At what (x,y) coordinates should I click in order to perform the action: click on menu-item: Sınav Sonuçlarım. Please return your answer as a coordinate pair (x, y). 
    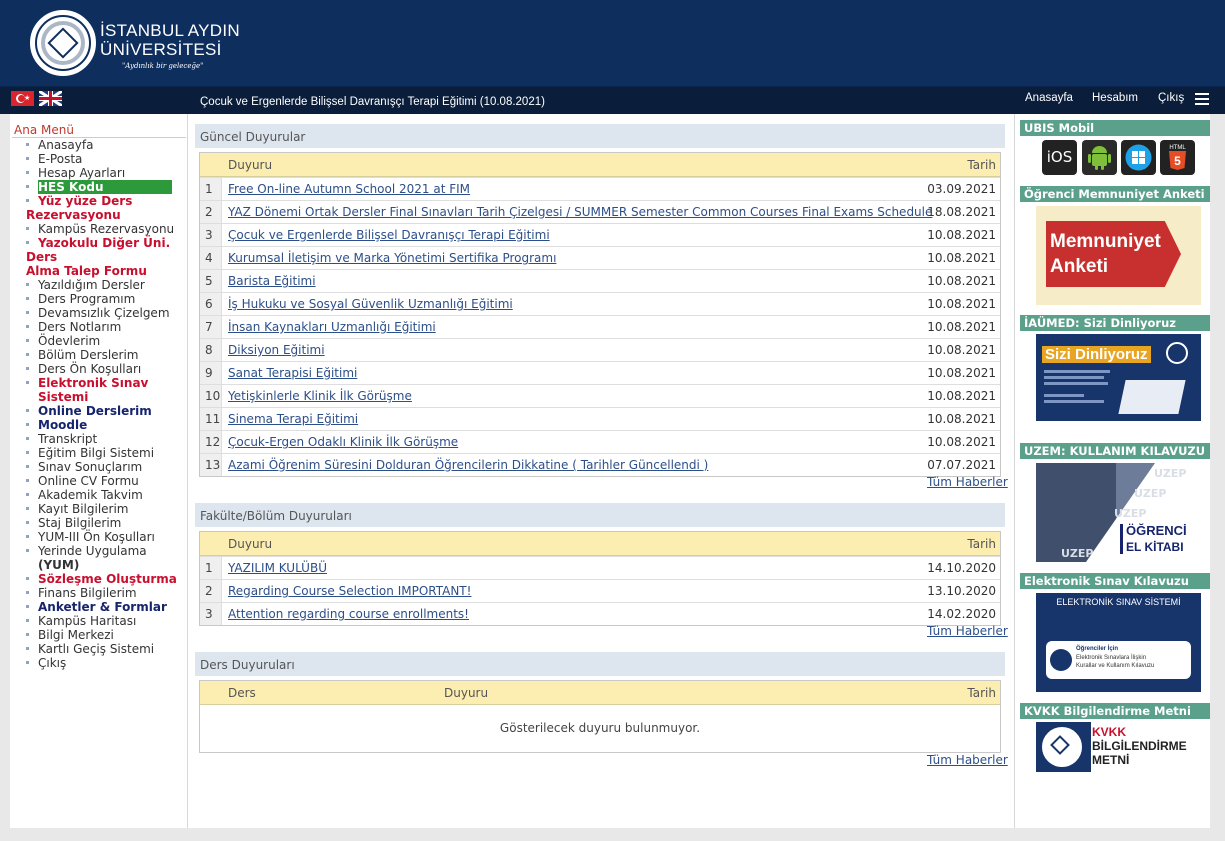
    Looking at the image, I should click on (99, 467).